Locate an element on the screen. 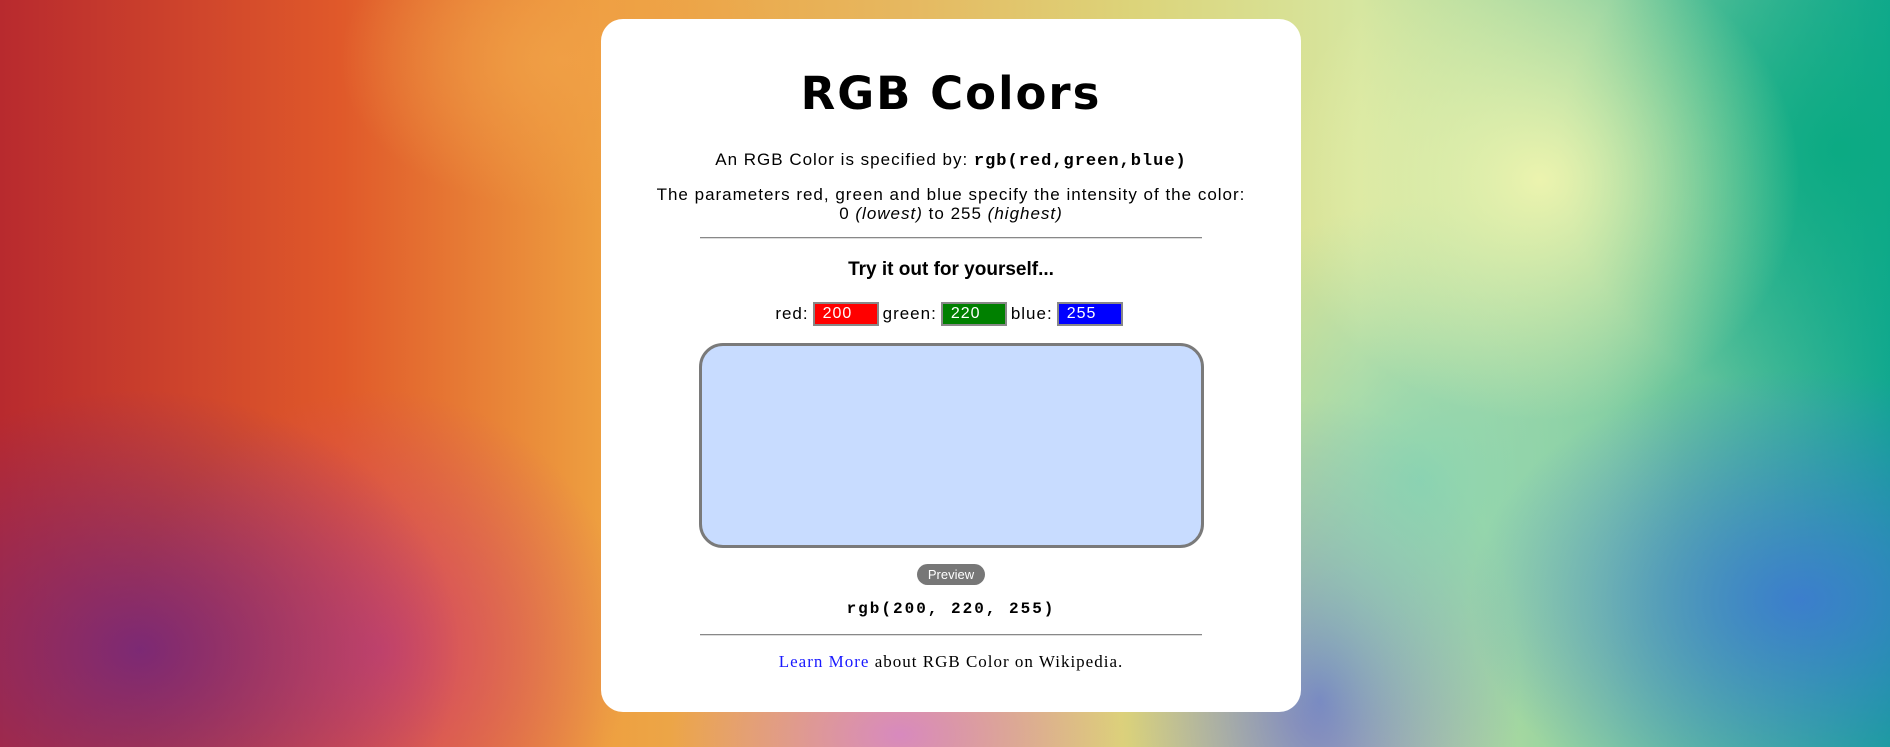  rgb-controls: red: green: blue: is located at coordinates (951, 314).